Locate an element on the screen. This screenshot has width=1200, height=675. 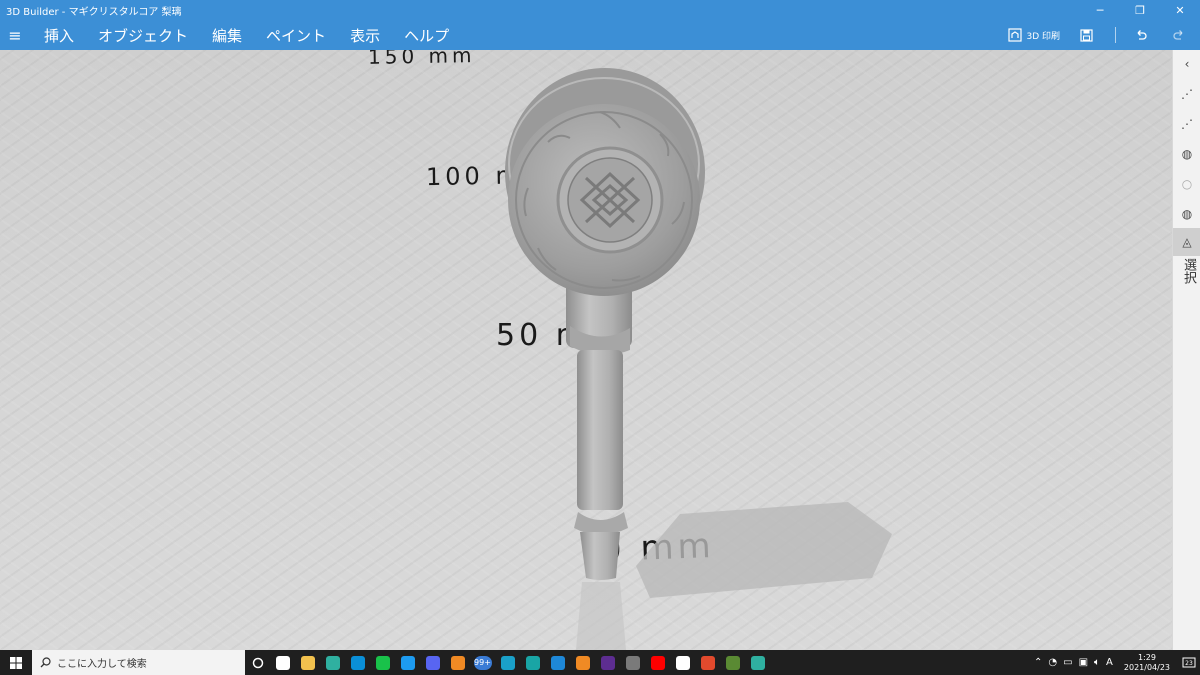
minecraft-glyph is located at coordinates (732, 662).